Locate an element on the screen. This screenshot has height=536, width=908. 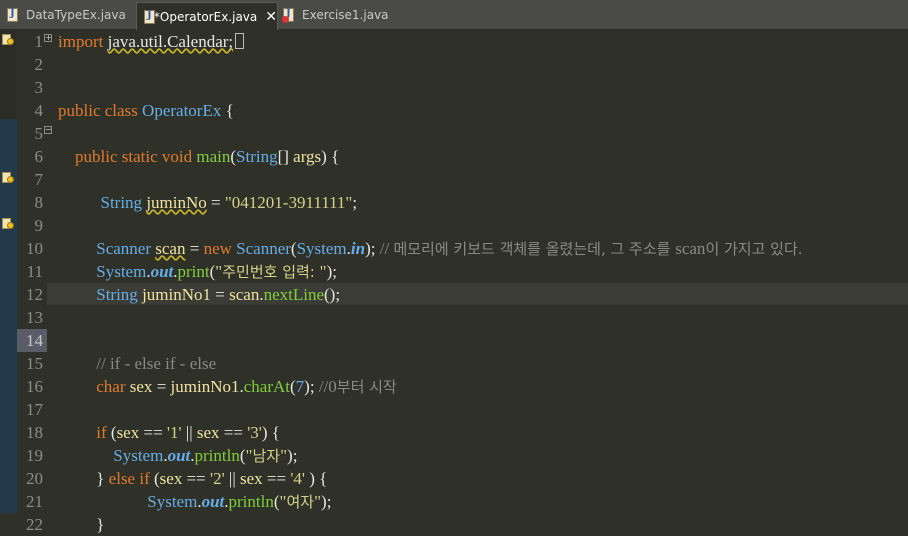
code-token: println is located at coordinates (251, 501).